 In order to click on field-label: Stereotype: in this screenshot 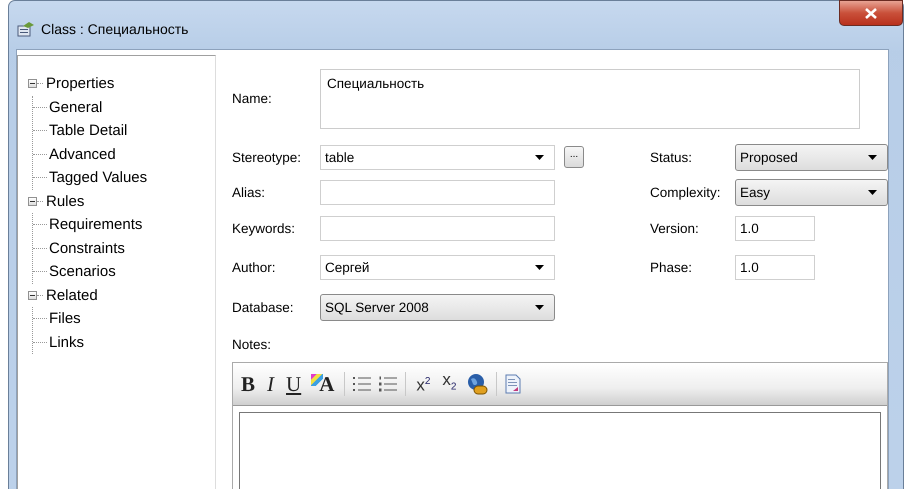, I will do `click(267, 157)`.